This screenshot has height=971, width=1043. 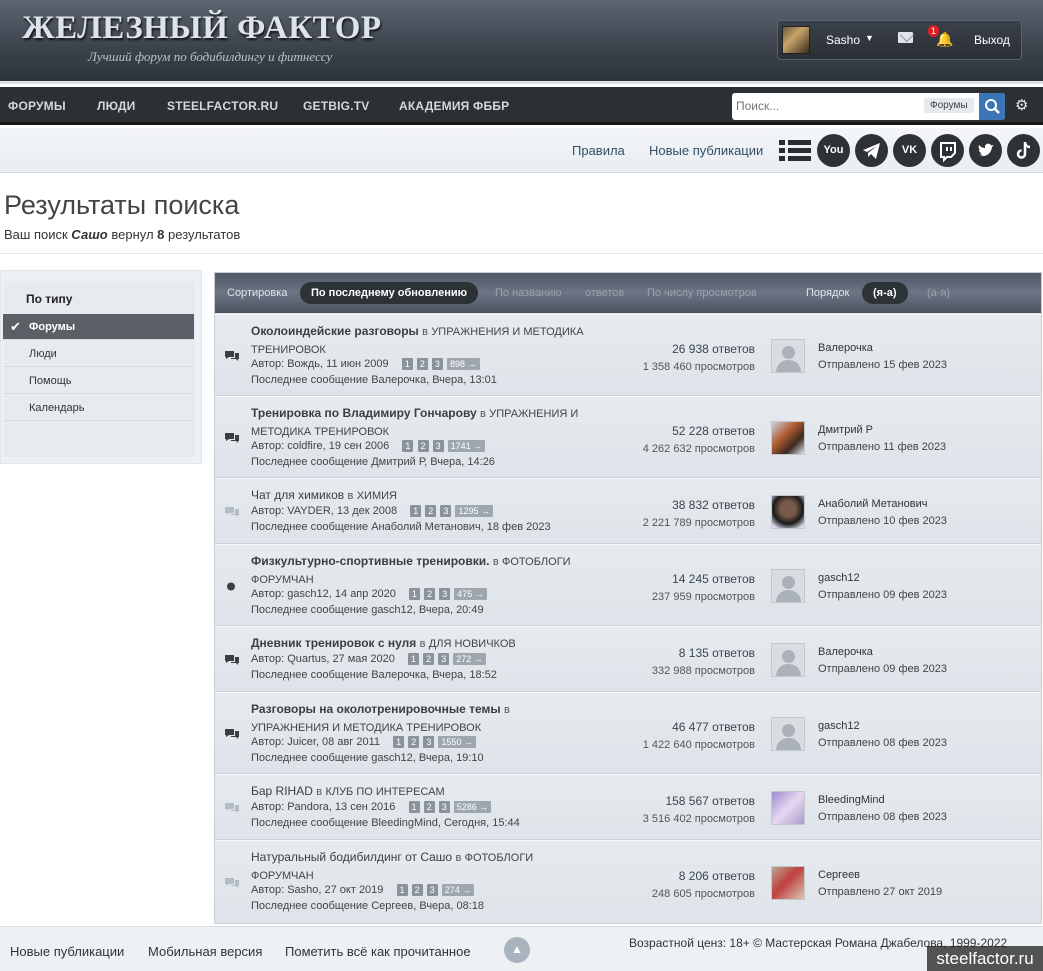 What do you see at coordinates (222, 106) in the screenshot?
I see `nav-item-steelfactor: STEELFACTOR.RU` at bounding box center [222, 106].